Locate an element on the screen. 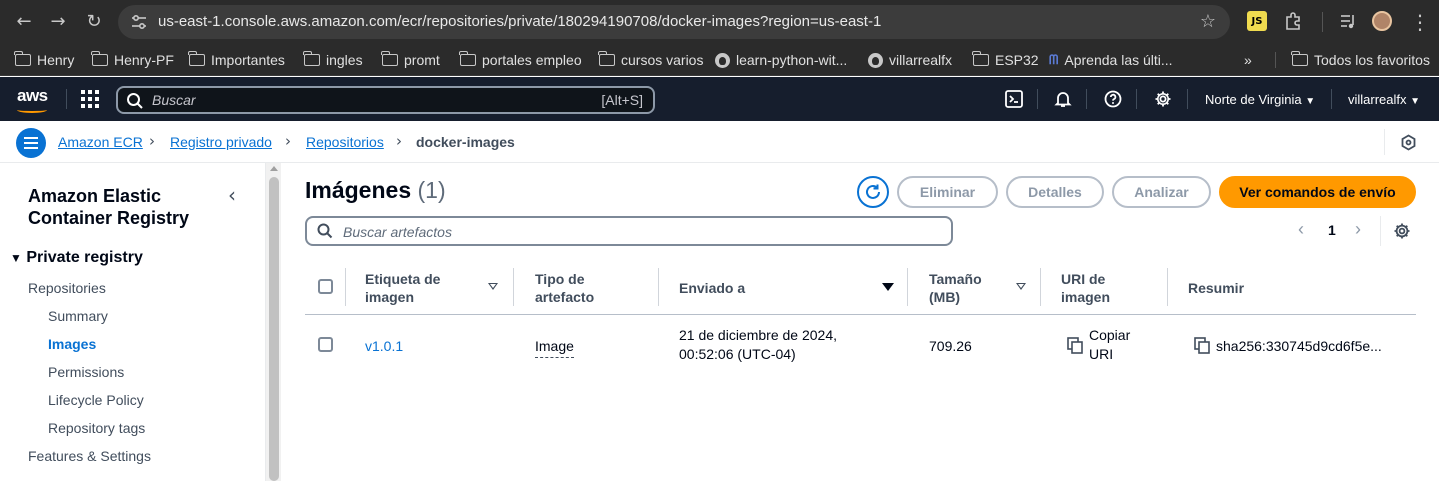 Image resolution: width=1439 pixels, height=481 pixels. back-icon: ← is located at coordinates (24, 22).